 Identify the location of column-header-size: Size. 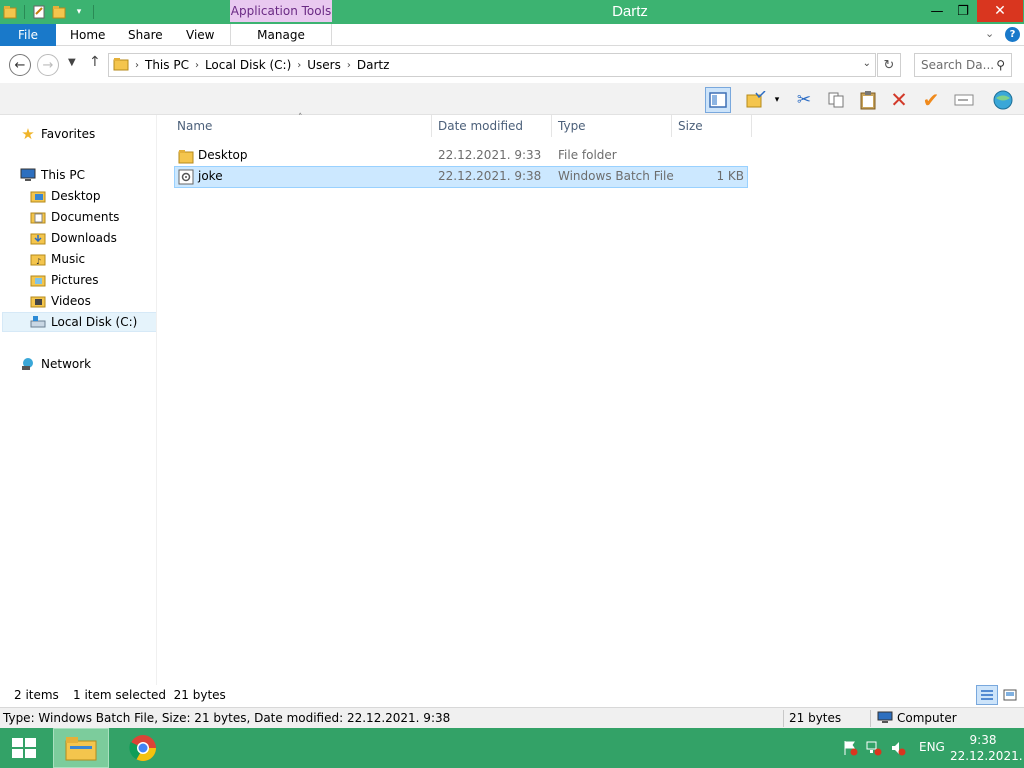
(712, 126).